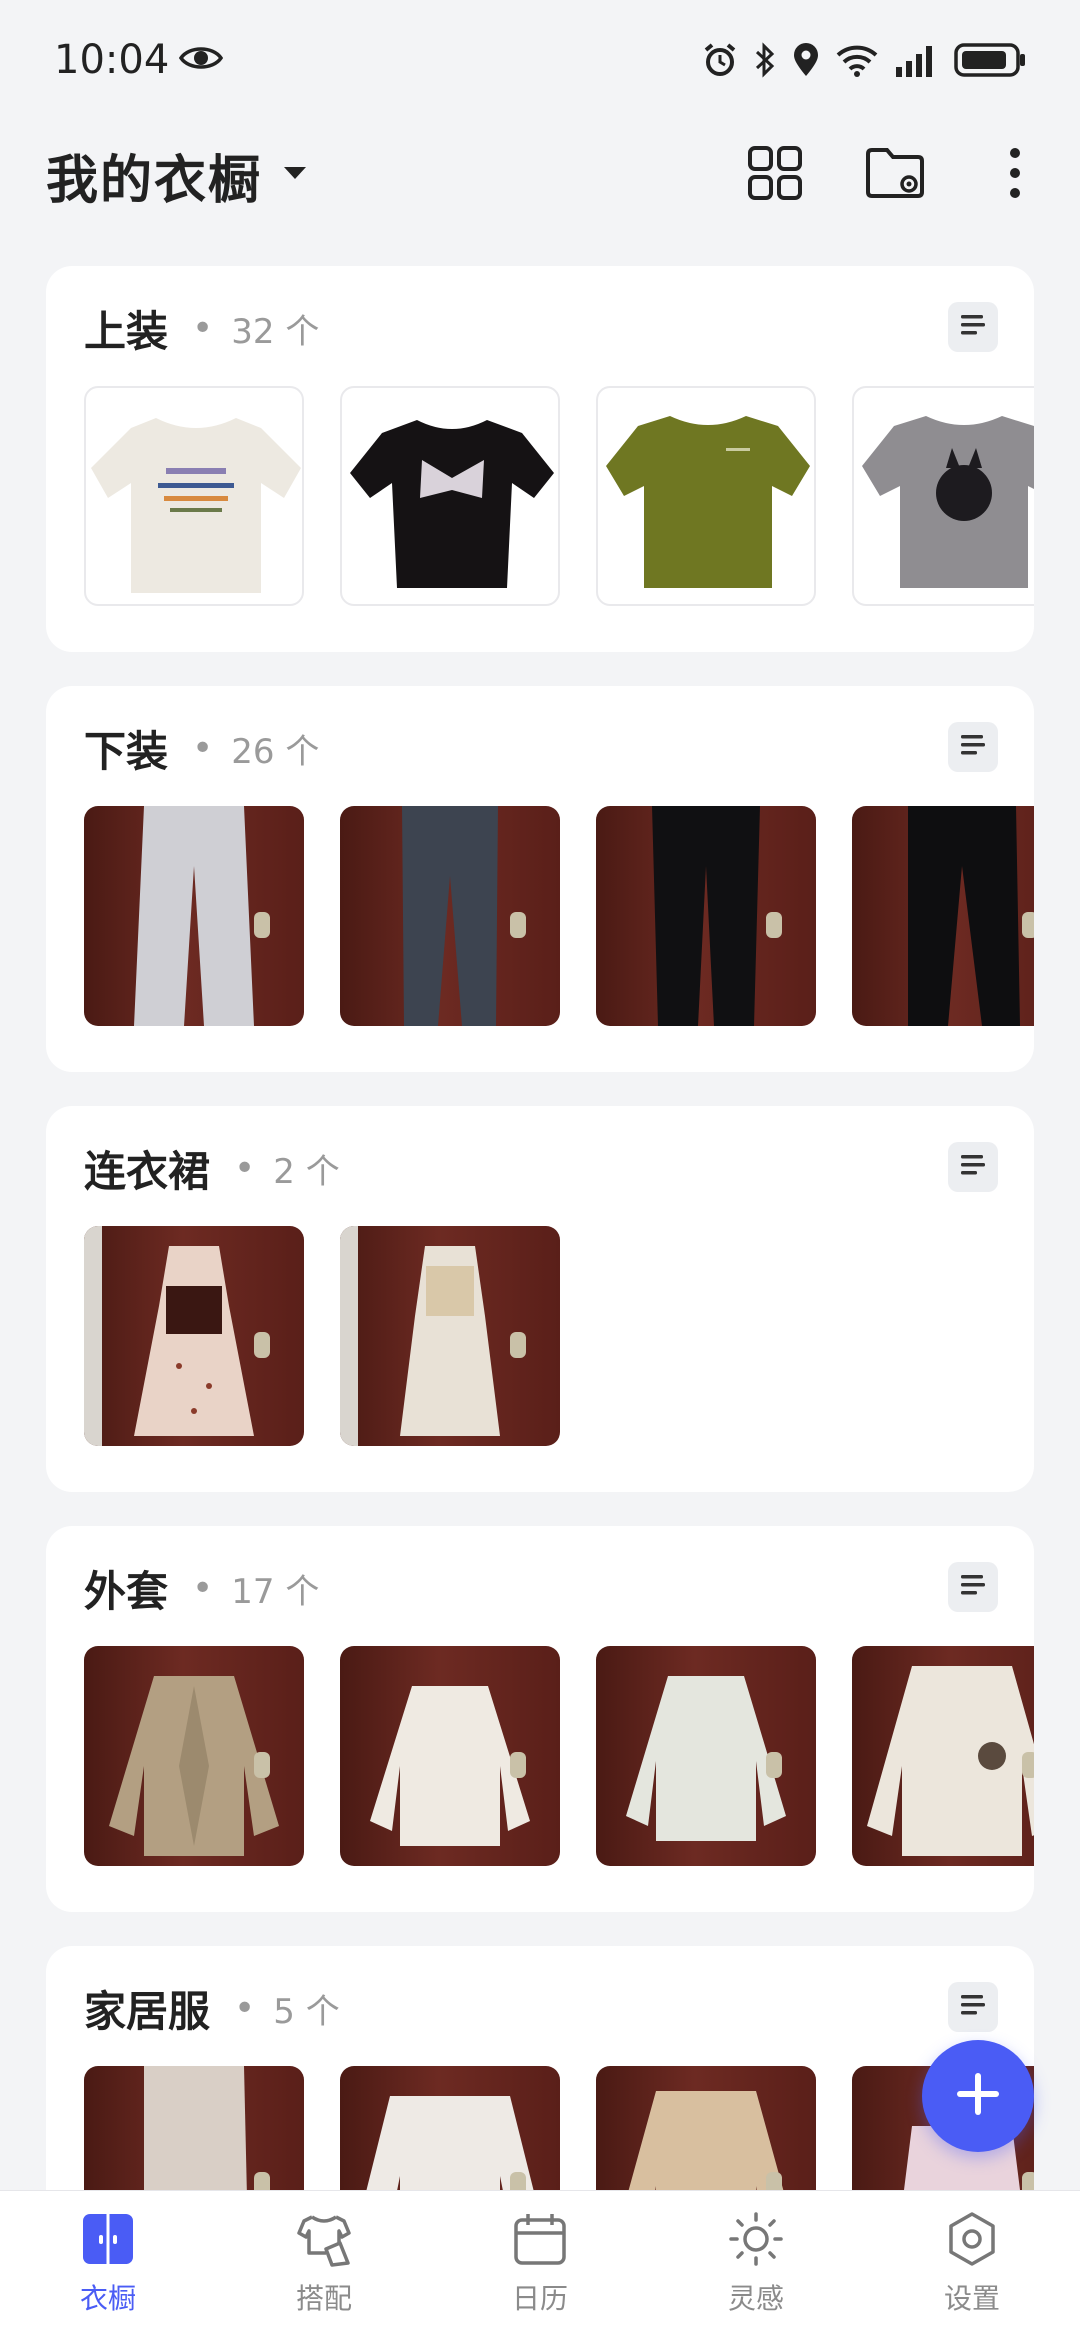 The width and height of the screenshot is (1080, 2331). Describe the element at coordinates (539, 2298) in the screenshot. I see `nav-label: 日历` at that location.